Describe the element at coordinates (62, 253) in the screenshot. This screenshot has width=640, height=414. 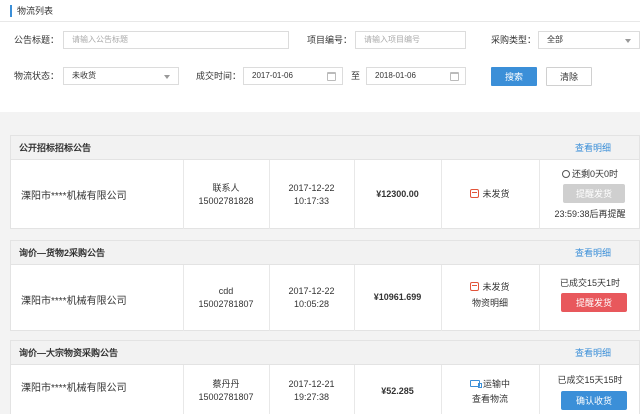
I see `card-title: 询价—货物2采购公告` at that location.